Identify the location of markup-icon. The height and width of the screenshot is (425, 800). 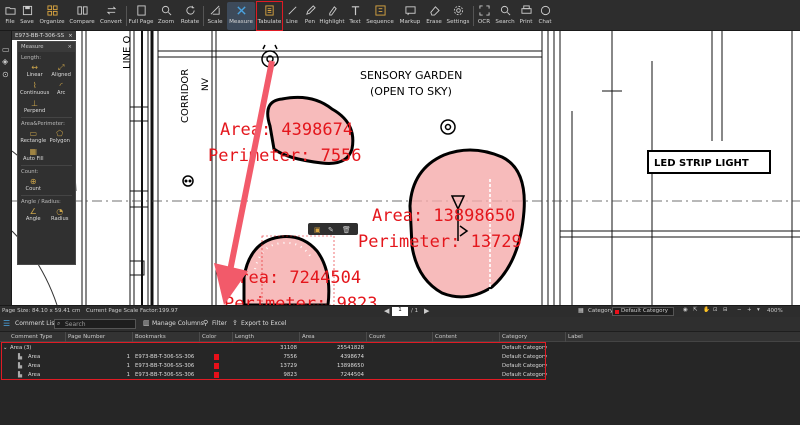
(410, 11).